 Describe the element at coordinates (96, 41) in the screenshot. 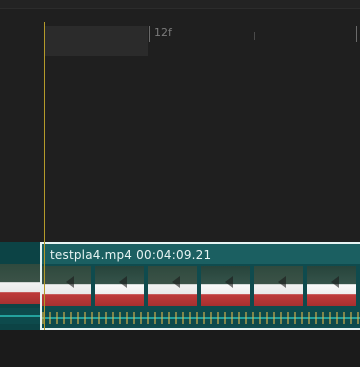

I see `ruler-selection-range` at that location.